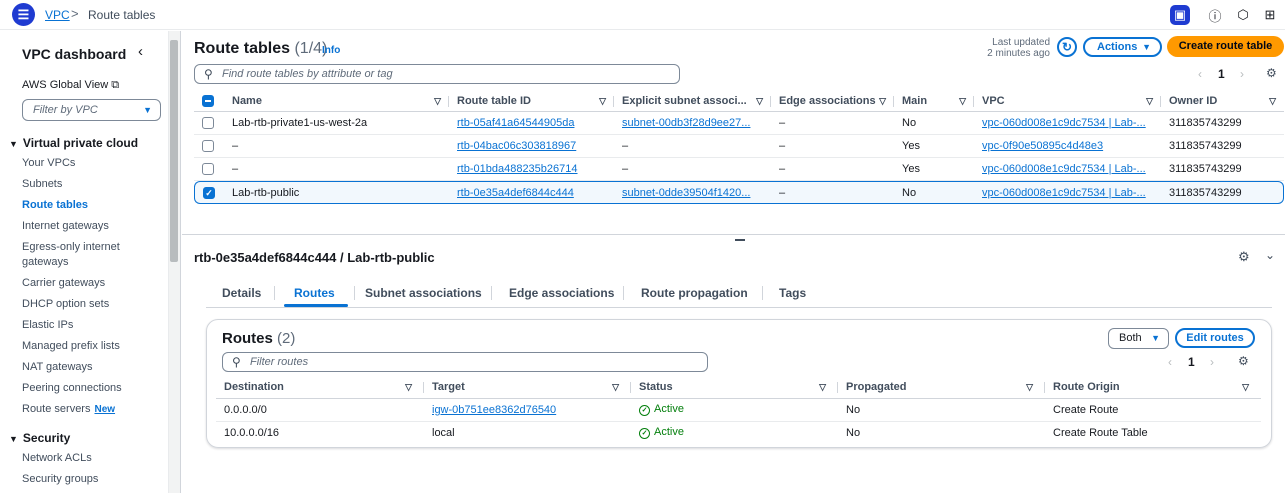  What do you see at coordinates (320, 387) in the screenshot?
I see `column-header-destination: Destination ▽` at bounding box center [320, 387].